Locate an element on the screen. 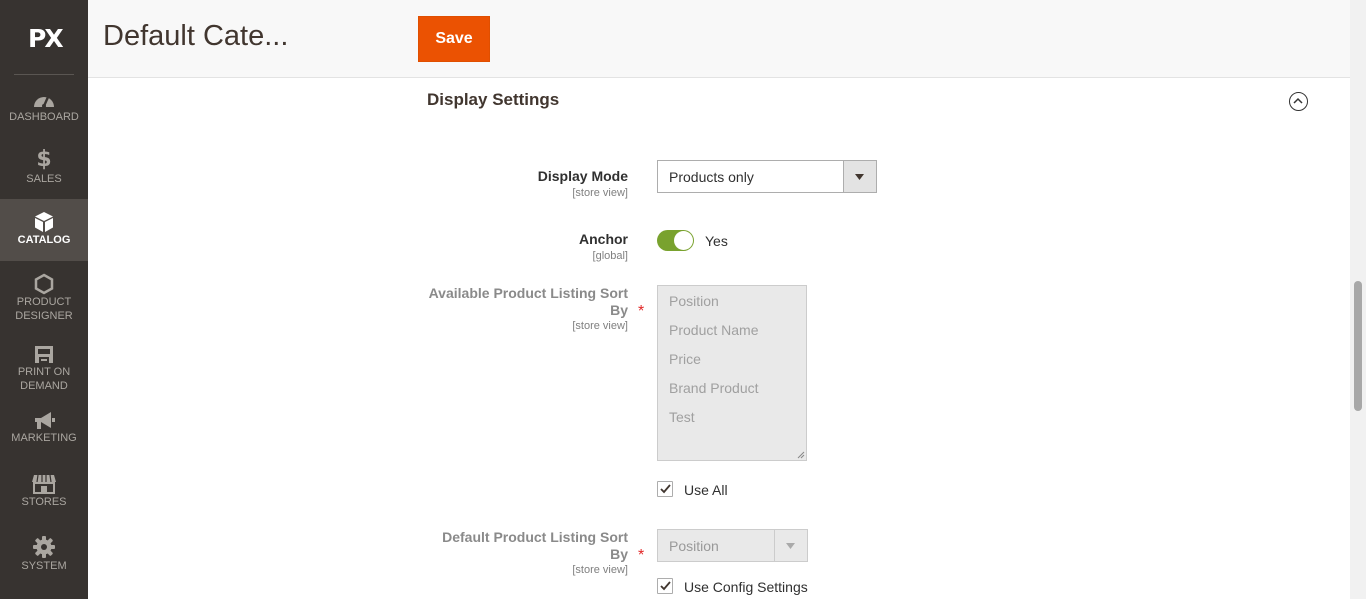 This screenshot has width=1366, height=599. sidebar-item-sales: $ SALES is located at coordinates (44, 170).